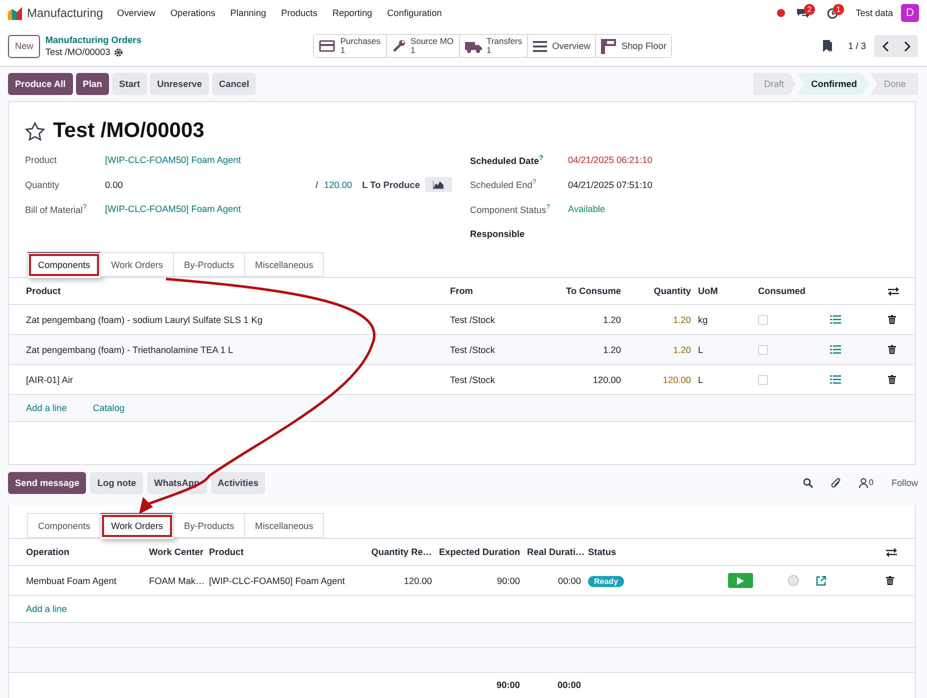  I want to click on field-label: Scheduled End$^{?}$, so click(504, 184).